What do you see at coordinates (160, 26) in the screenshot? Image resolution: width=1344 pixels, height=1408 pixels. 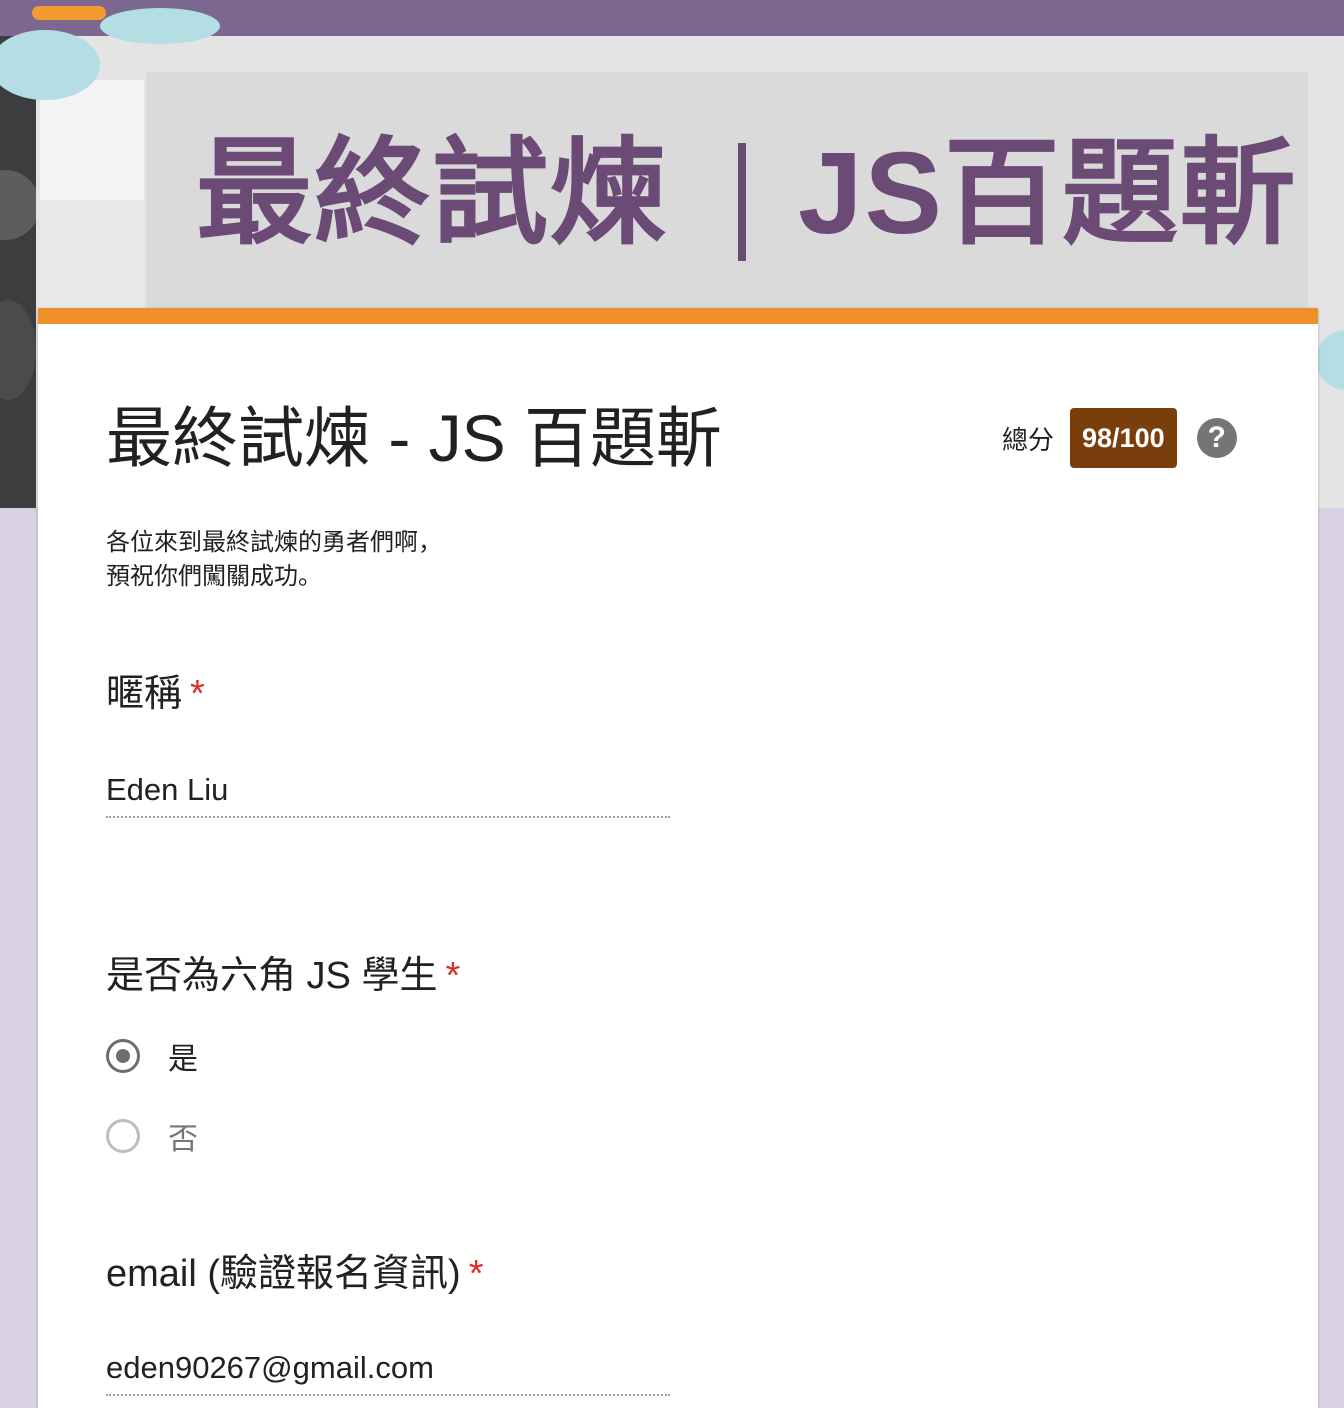 I see `cloud-decoration` at bounding box center [160, 26].